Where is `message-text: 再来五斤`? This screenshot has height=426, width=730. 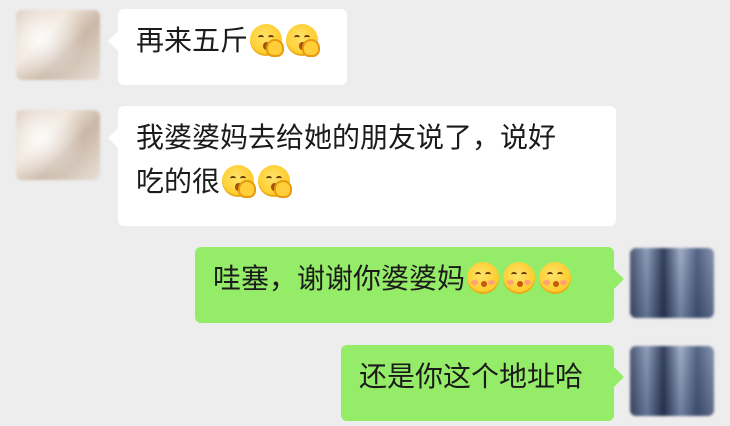 message-text: 再来五斤 is located at coordinates (192, 40).